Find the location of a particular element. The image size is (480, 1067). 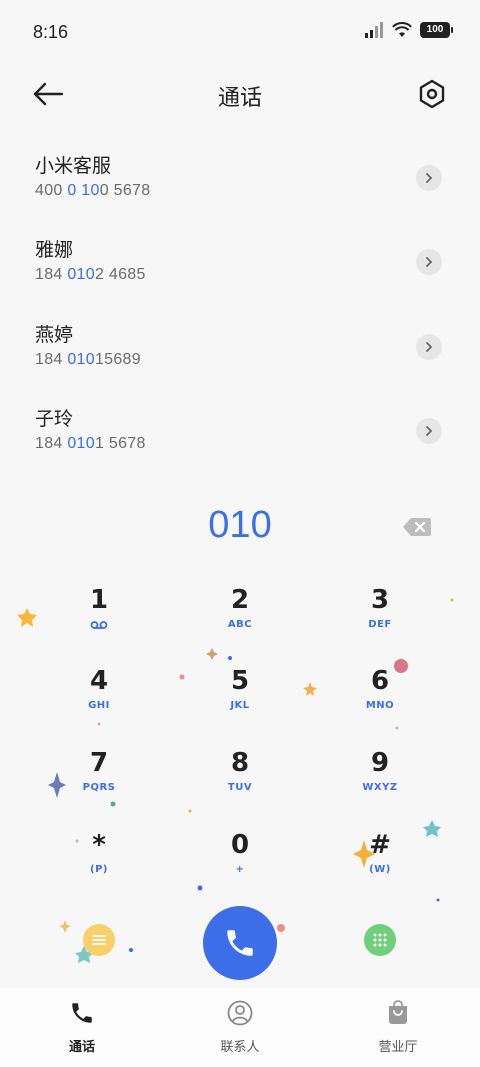

list-menu-icon is located at coordinates (99, 940).